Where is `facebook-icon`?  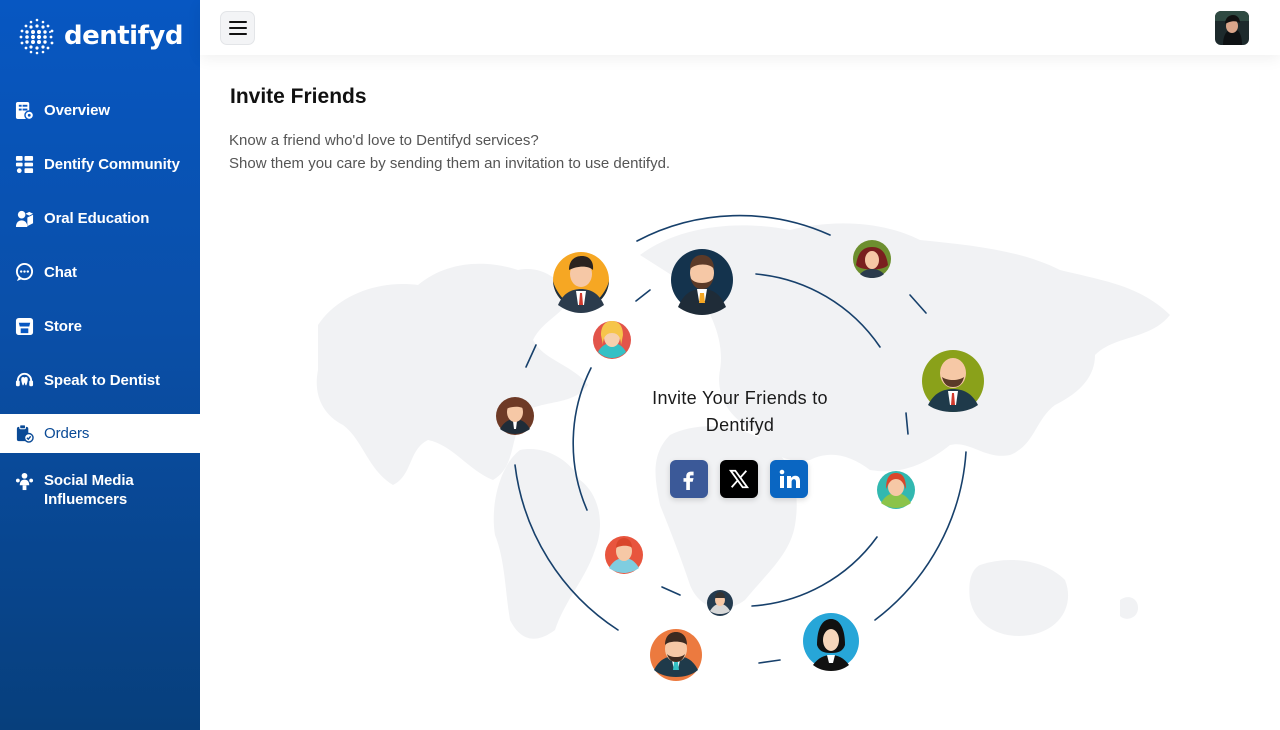 facebook-icon is located at coordinates (688, 480).